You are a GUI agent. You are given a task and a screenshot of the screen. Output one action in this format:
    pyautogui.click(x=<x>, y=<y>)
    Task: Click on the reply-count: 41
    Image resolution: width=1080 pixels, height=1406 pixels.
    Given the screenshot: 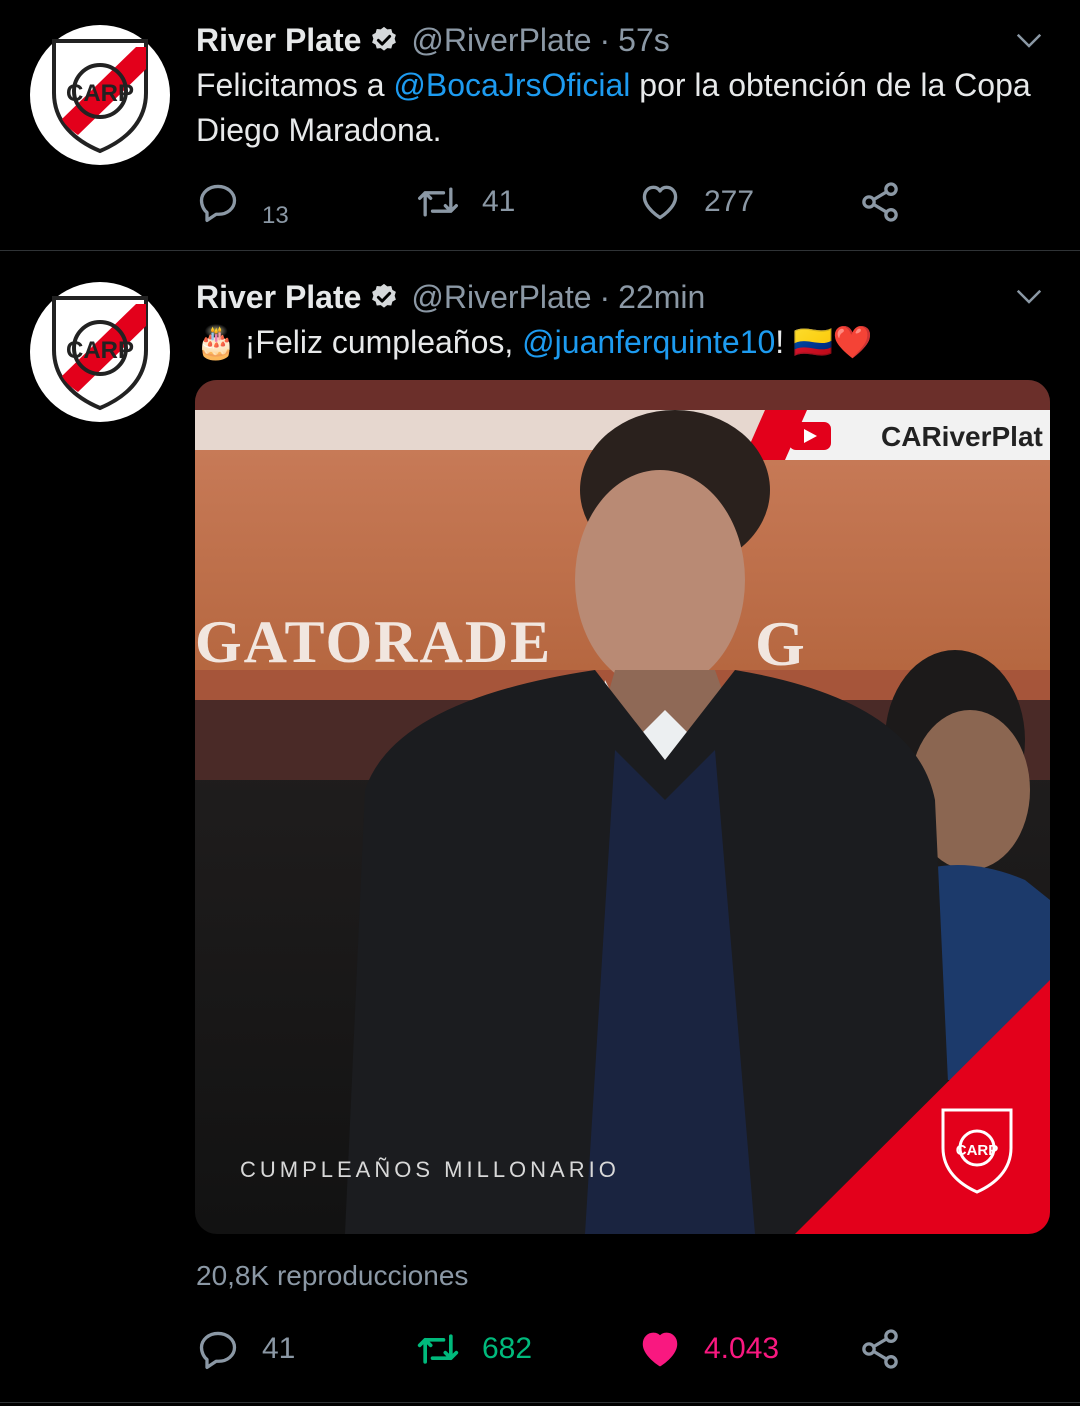 What is the action you would take?
    pyautogui.click(x=279, y=1348)
    